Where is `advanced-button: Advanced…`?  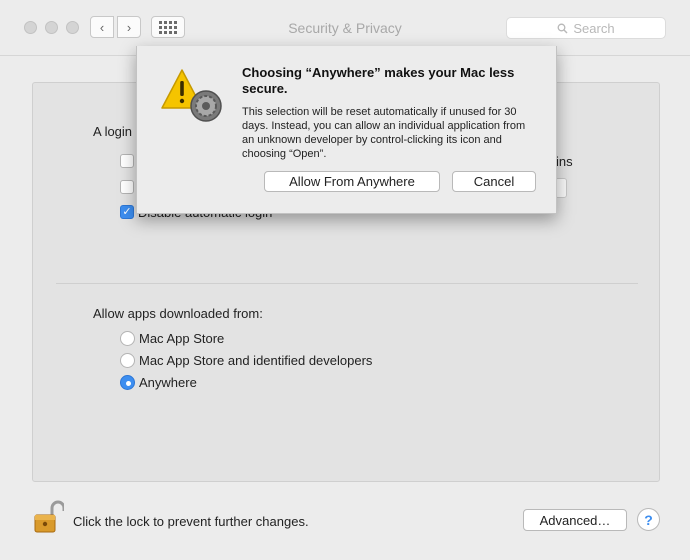
advanced-button: Advanced… is located at coordinates (575, 520).